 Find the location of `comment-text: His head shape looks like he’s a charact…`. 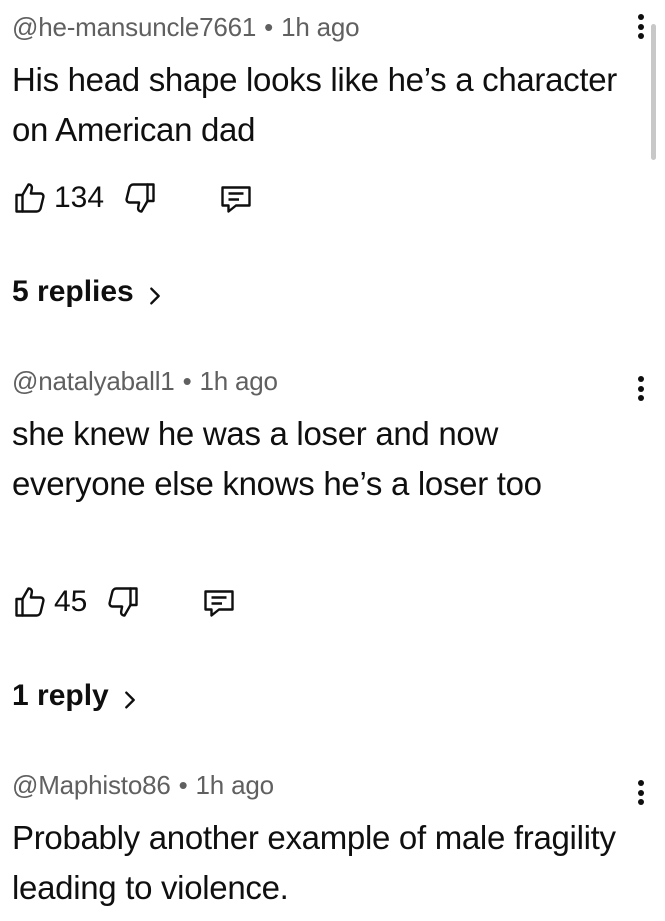

comment-text: His head shape looks like he’s a charact… is located at coordinates (314, 104).